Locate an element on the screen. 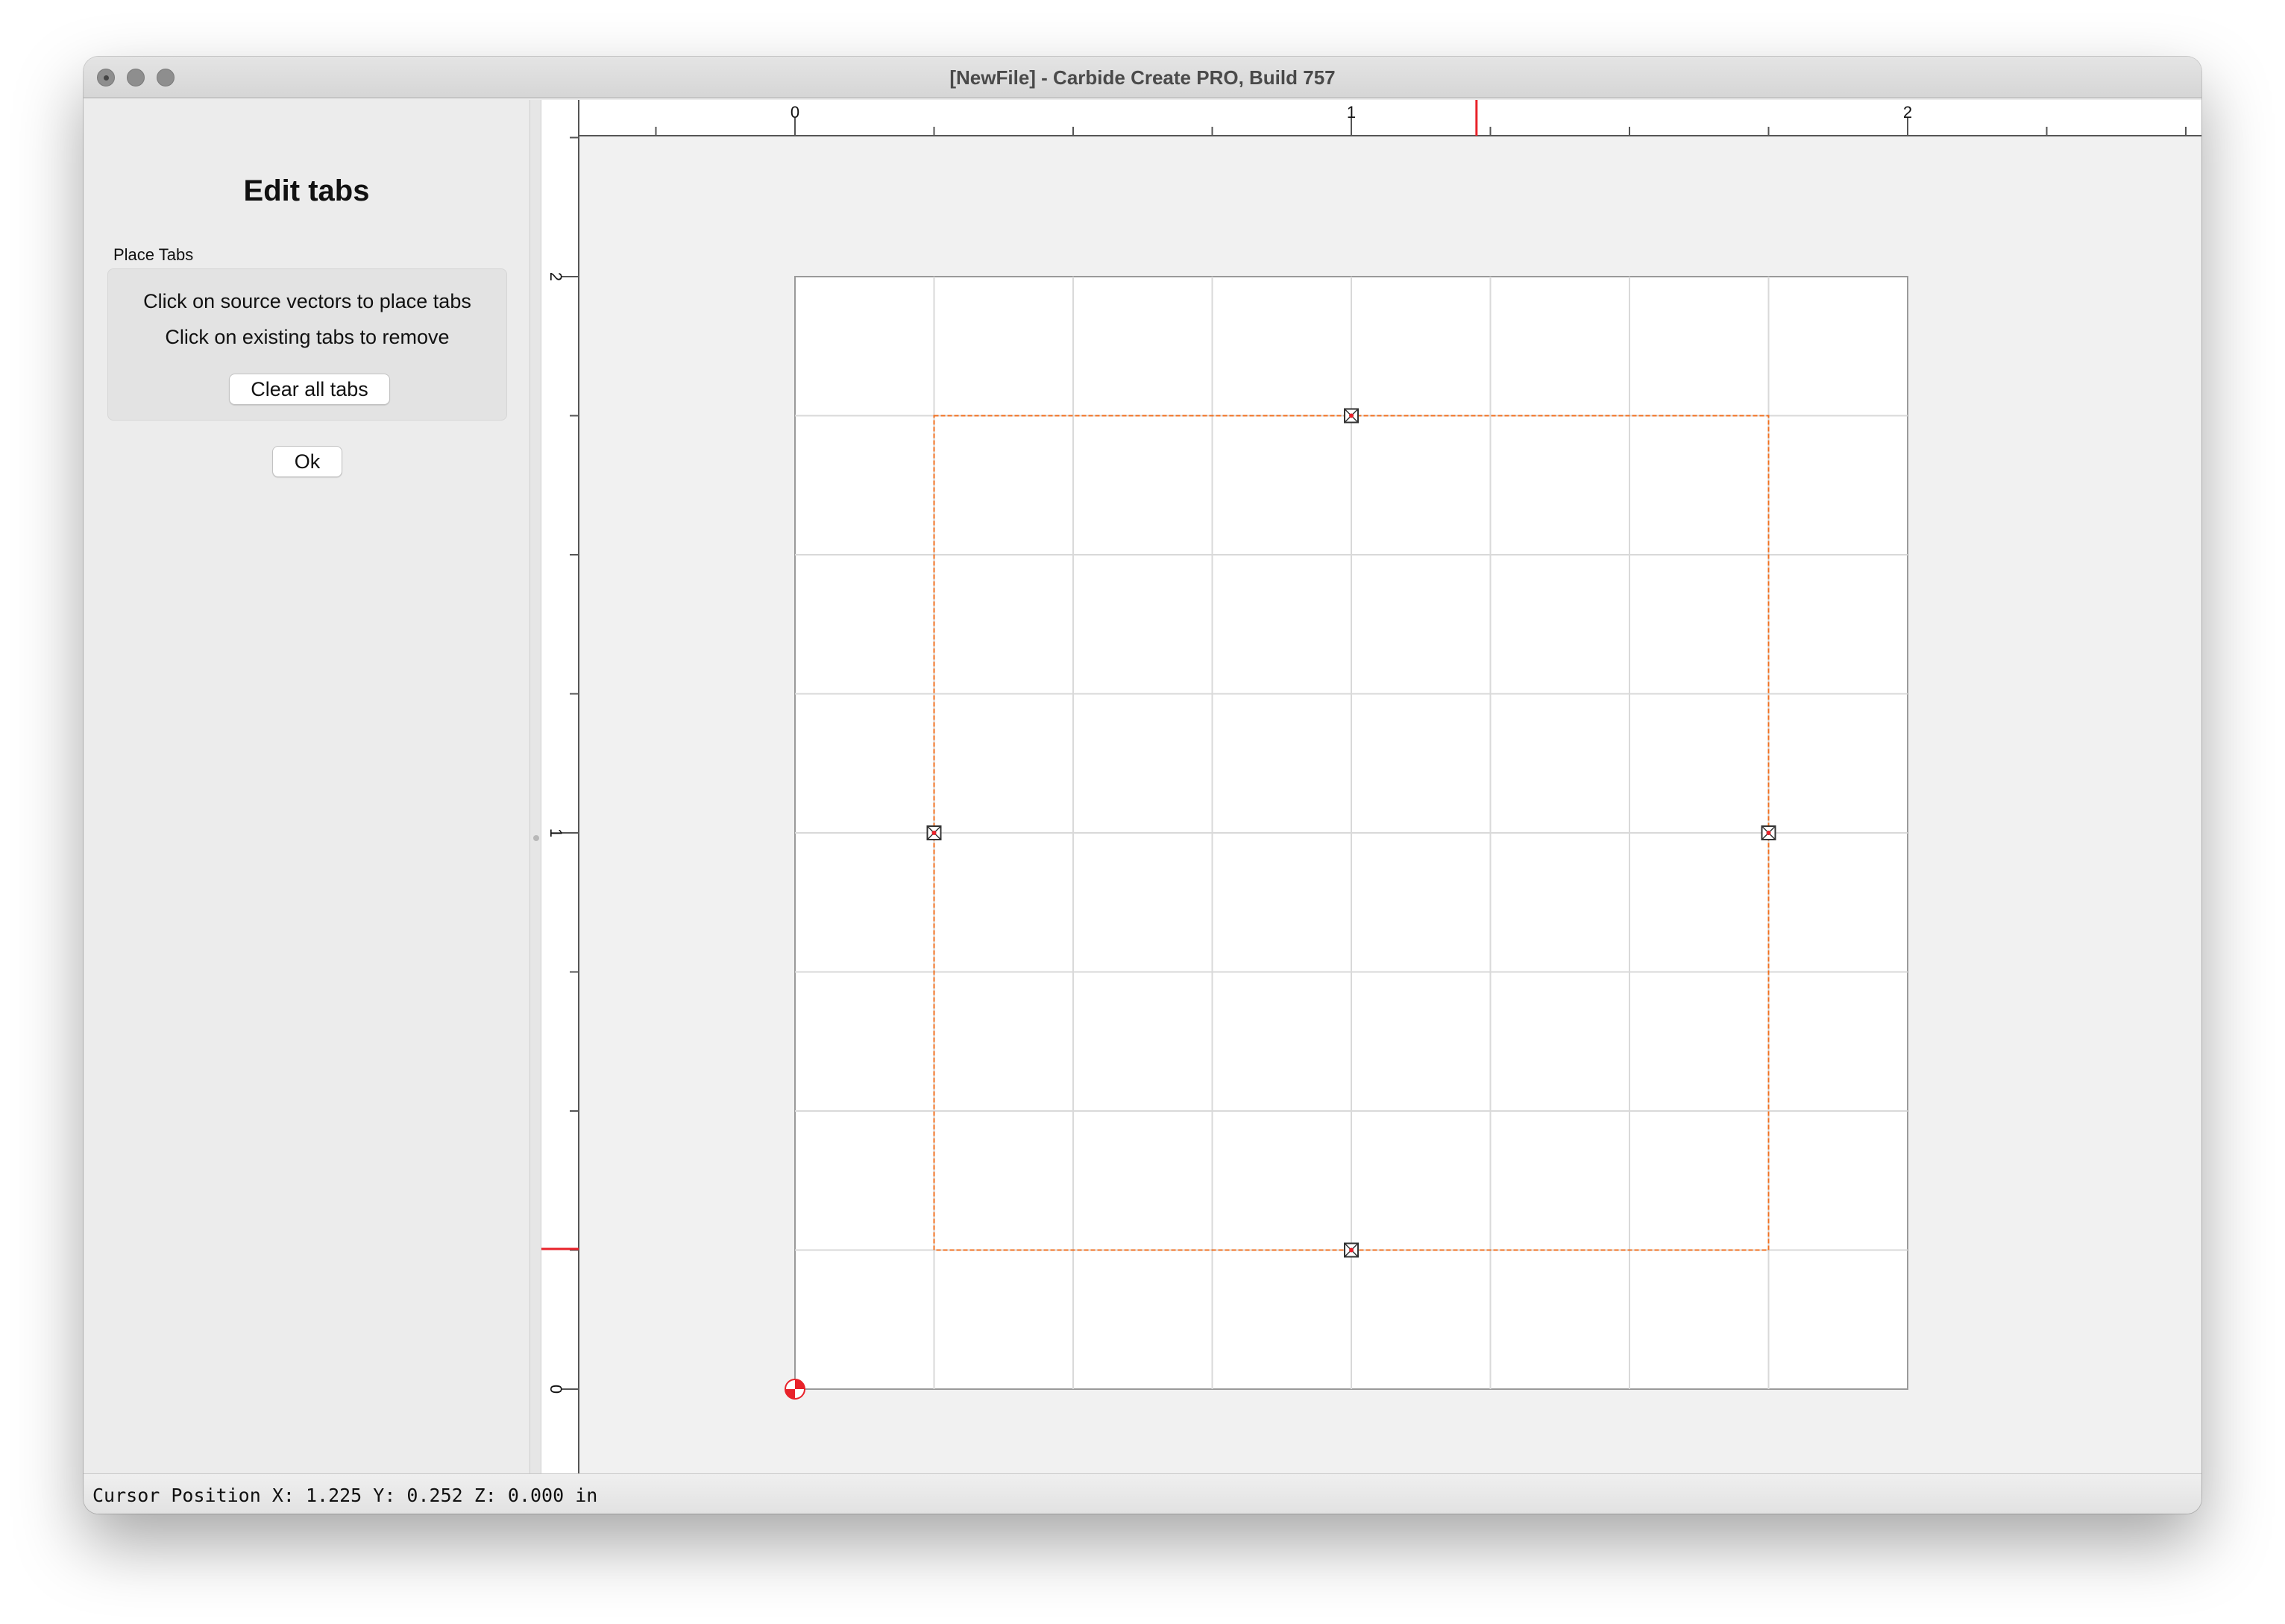 This screenshot has height=1624, width=2285. place-tabs-group-label: Place Tabs is located at coordinates (153, 254).